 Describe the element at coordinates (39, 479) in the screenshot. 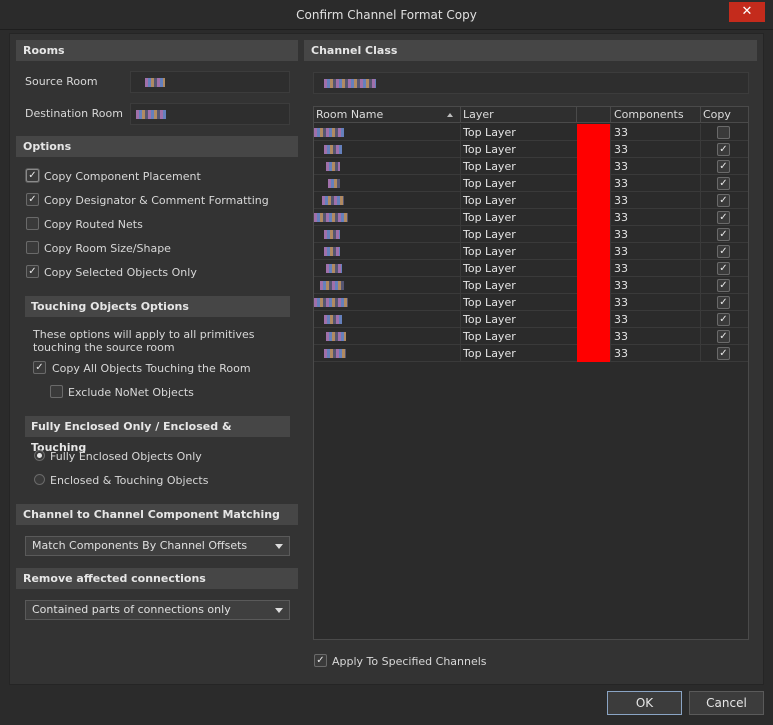

I see `enclosed-touching-radio` at that location.